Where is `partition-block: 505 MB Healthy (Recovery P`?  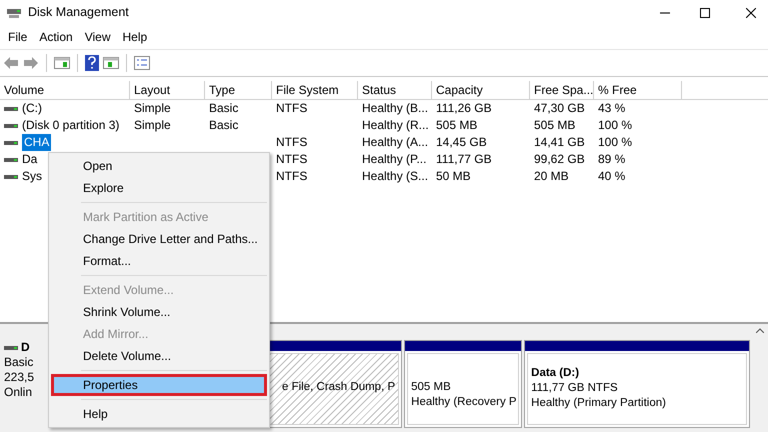
partition-block: 505 MB Healthy (Recovery P is located at coordinates (463, 384).